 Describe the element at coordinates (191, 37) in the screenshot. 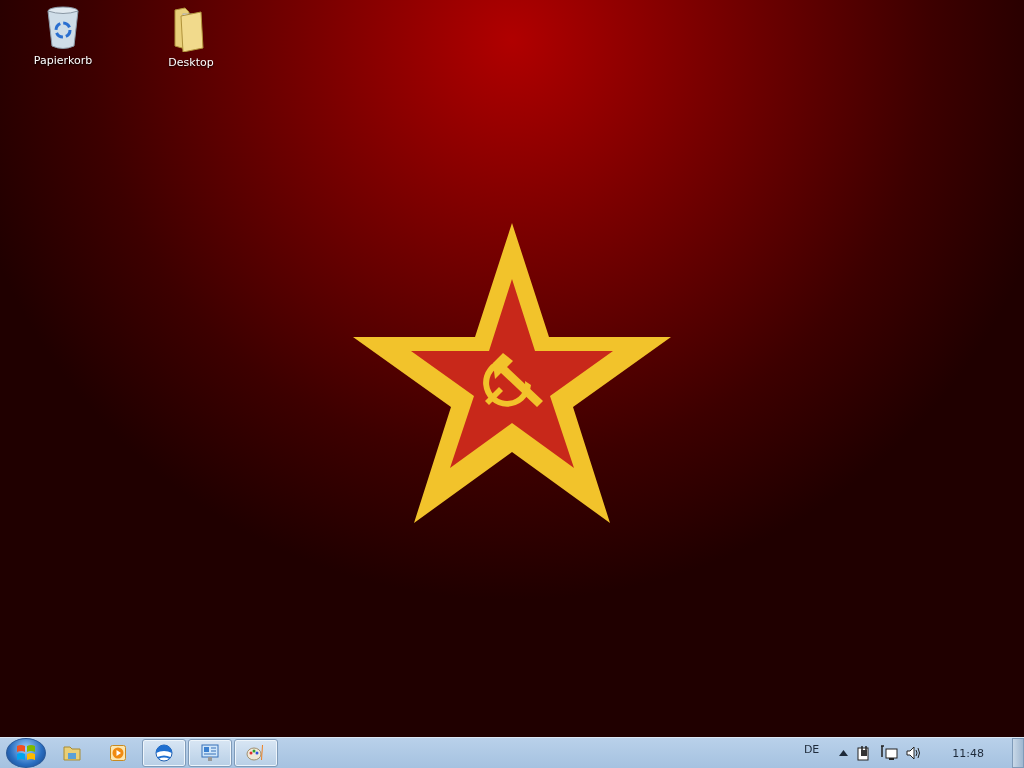

I see `desktop-shortcut: Desktop` at that location.